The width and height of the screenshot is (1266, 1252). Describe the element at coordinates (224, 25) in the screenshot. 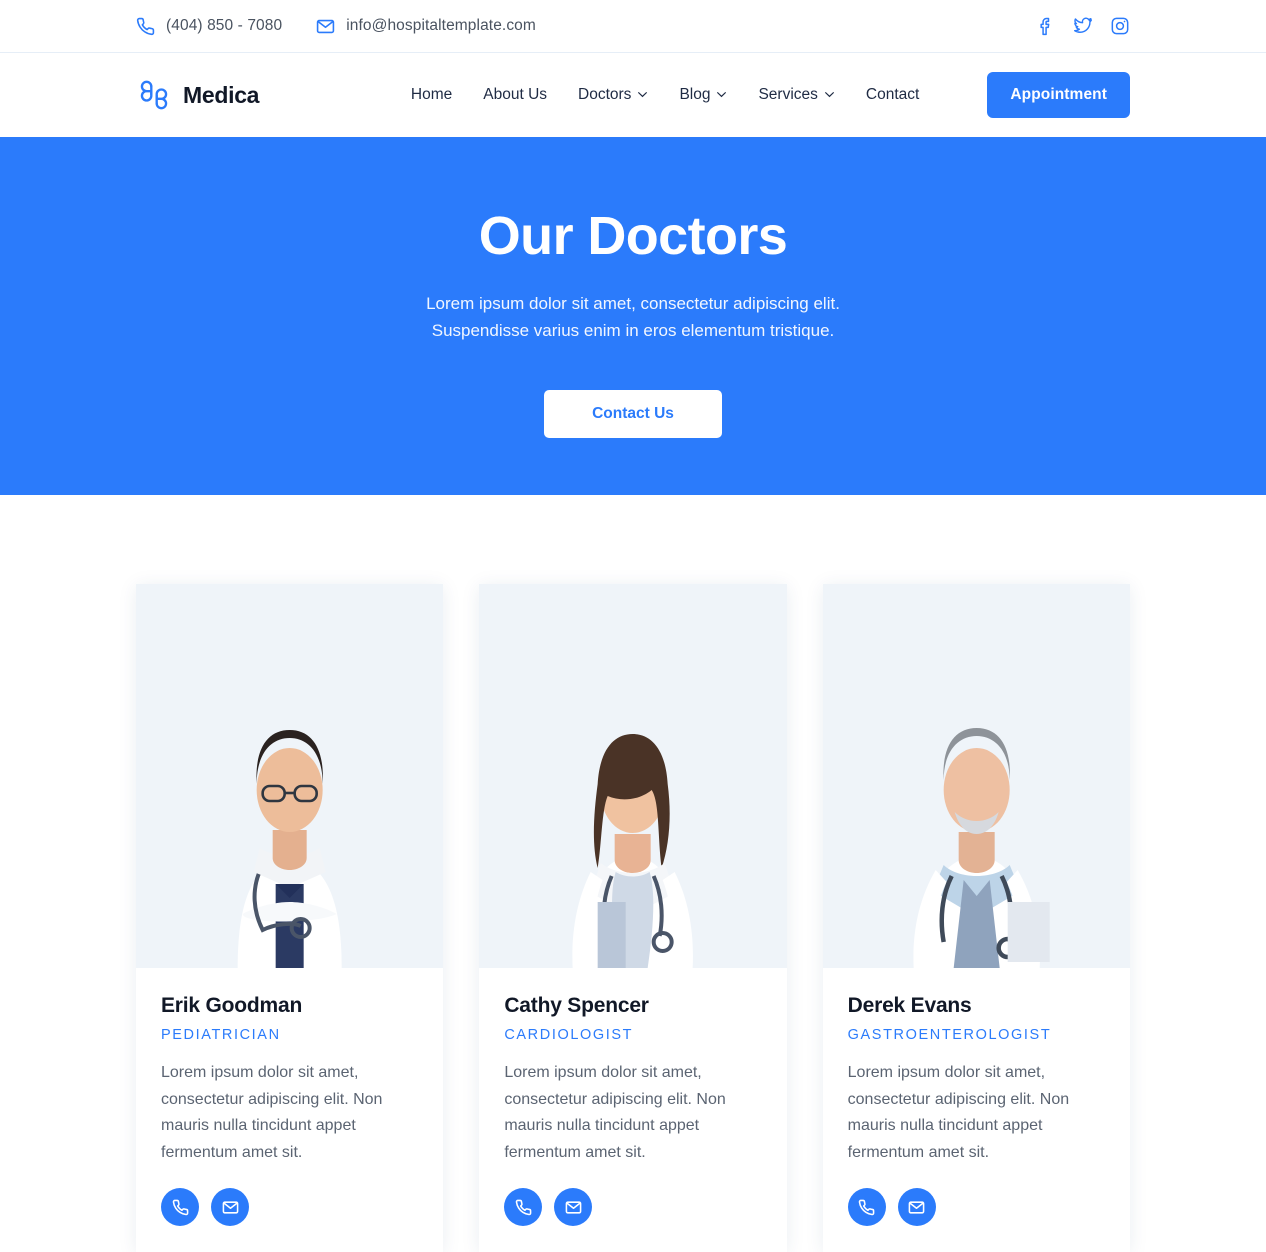

I see `topbar-phone-text: (404) 850 - 7080` at that location.